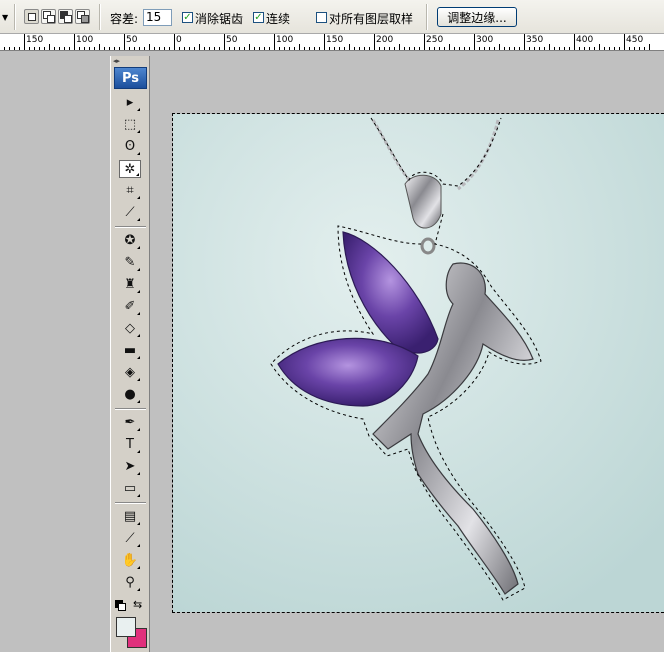 The image size is (664, 652). What do you see at coordinates (120, 605) in the screenshot?
I see `default-colors-icon` at bounding box center [120, 605].